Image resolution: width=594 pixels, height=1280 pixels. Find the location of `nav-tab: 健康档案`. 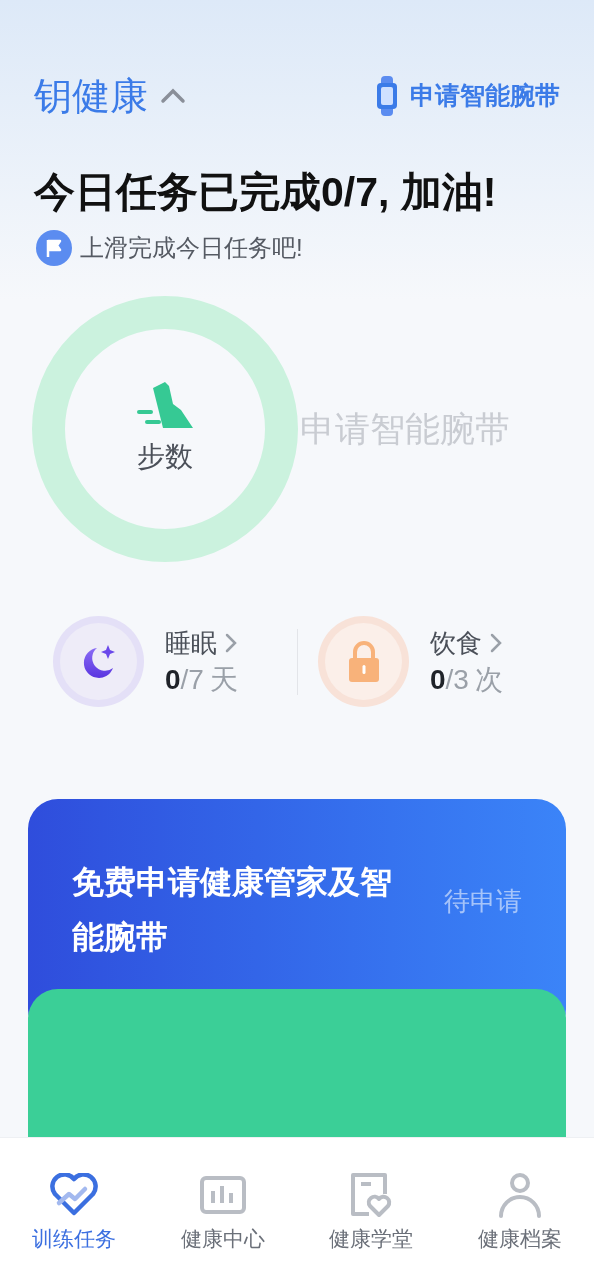

nav-tab: 健康档案 is located at coordinates (519, 1210).